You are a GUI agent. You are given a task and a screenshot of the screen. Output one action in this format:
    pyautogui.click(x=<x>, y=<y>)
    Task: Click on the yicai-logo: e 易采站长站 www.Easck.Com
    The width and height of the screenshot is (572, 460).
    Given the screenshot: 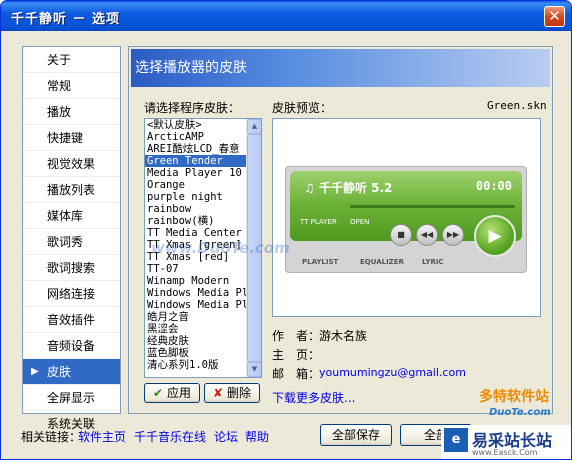 What is the action you would take?
    pyautogui.click(x=506, y=442)
    